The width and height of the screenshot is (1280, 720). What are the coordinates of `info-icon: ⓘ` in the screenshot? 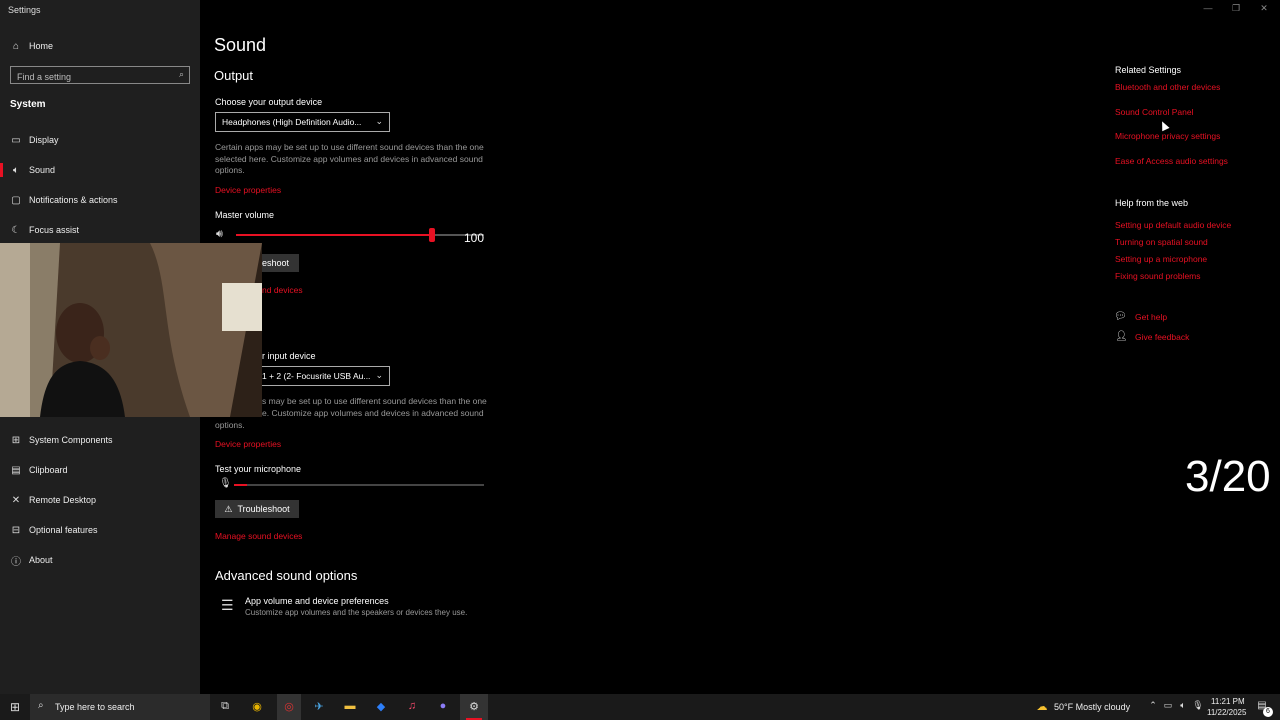 It's located at (16, 562).